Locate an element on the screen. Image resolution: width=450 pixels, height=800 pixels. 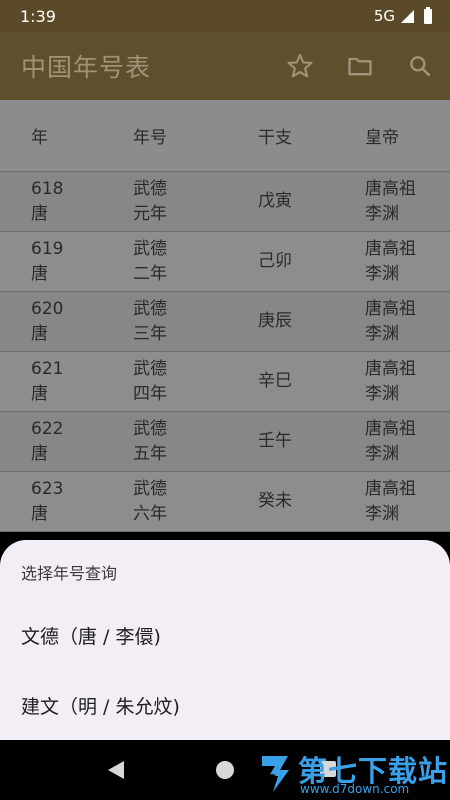
home-icon is located at coordinates (225, 770).